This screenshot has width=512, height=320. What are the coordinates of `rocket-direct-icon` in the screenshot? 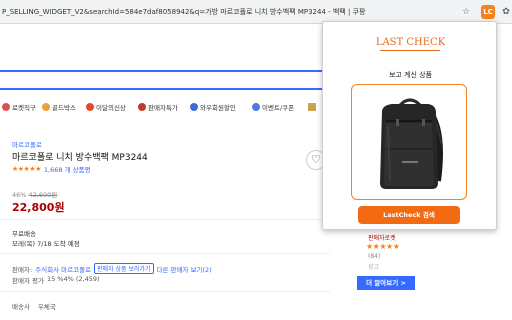 It's located at (6, 107).